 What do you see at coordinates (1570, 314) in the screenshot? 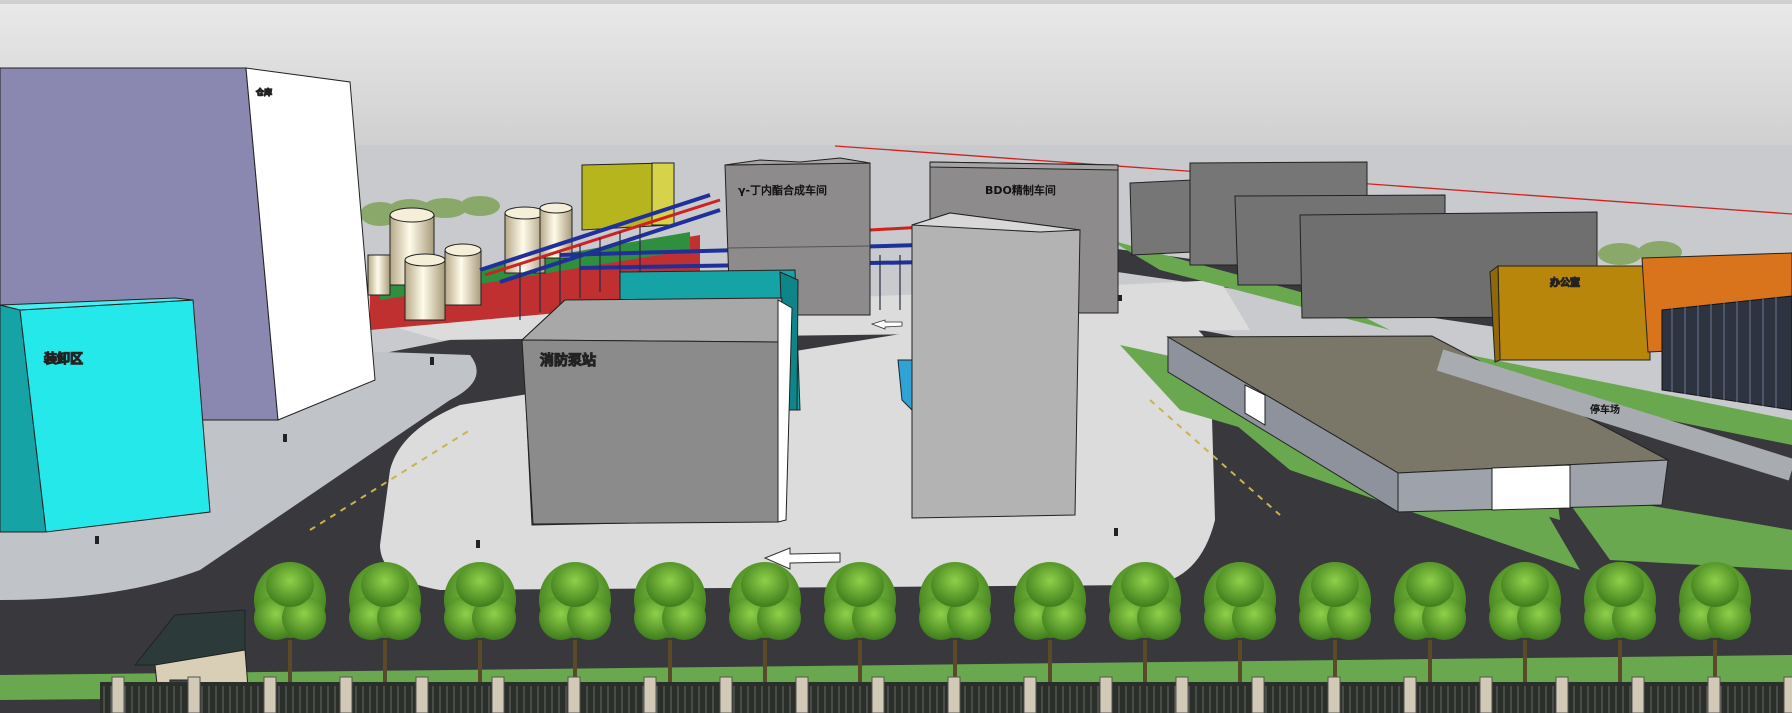
I see `office-building: 办公室` at bounding box center [1570, 314].